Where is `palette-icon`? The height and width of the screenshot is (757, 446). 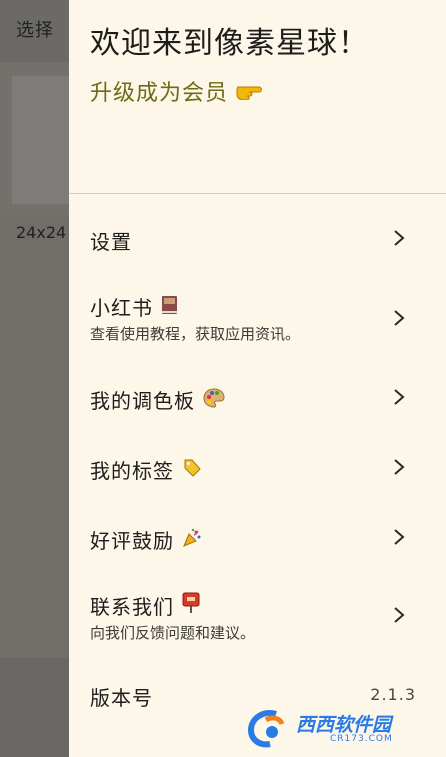 palette-icon is located at coordinates (214, 400).